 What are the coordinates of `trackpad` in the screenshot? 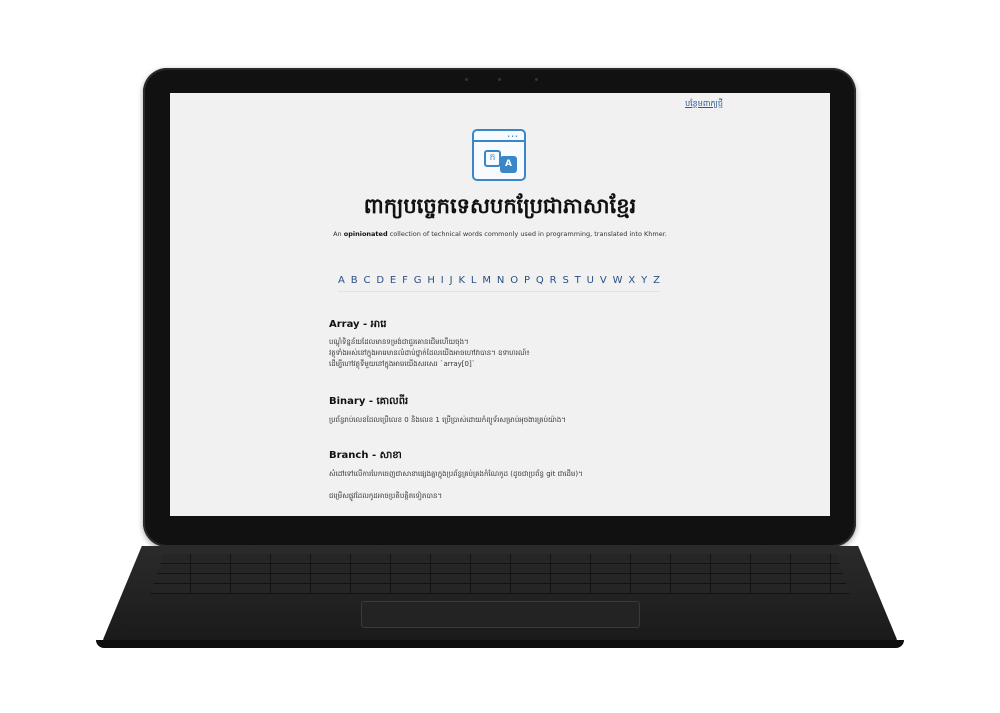 It's located at (500, 614).